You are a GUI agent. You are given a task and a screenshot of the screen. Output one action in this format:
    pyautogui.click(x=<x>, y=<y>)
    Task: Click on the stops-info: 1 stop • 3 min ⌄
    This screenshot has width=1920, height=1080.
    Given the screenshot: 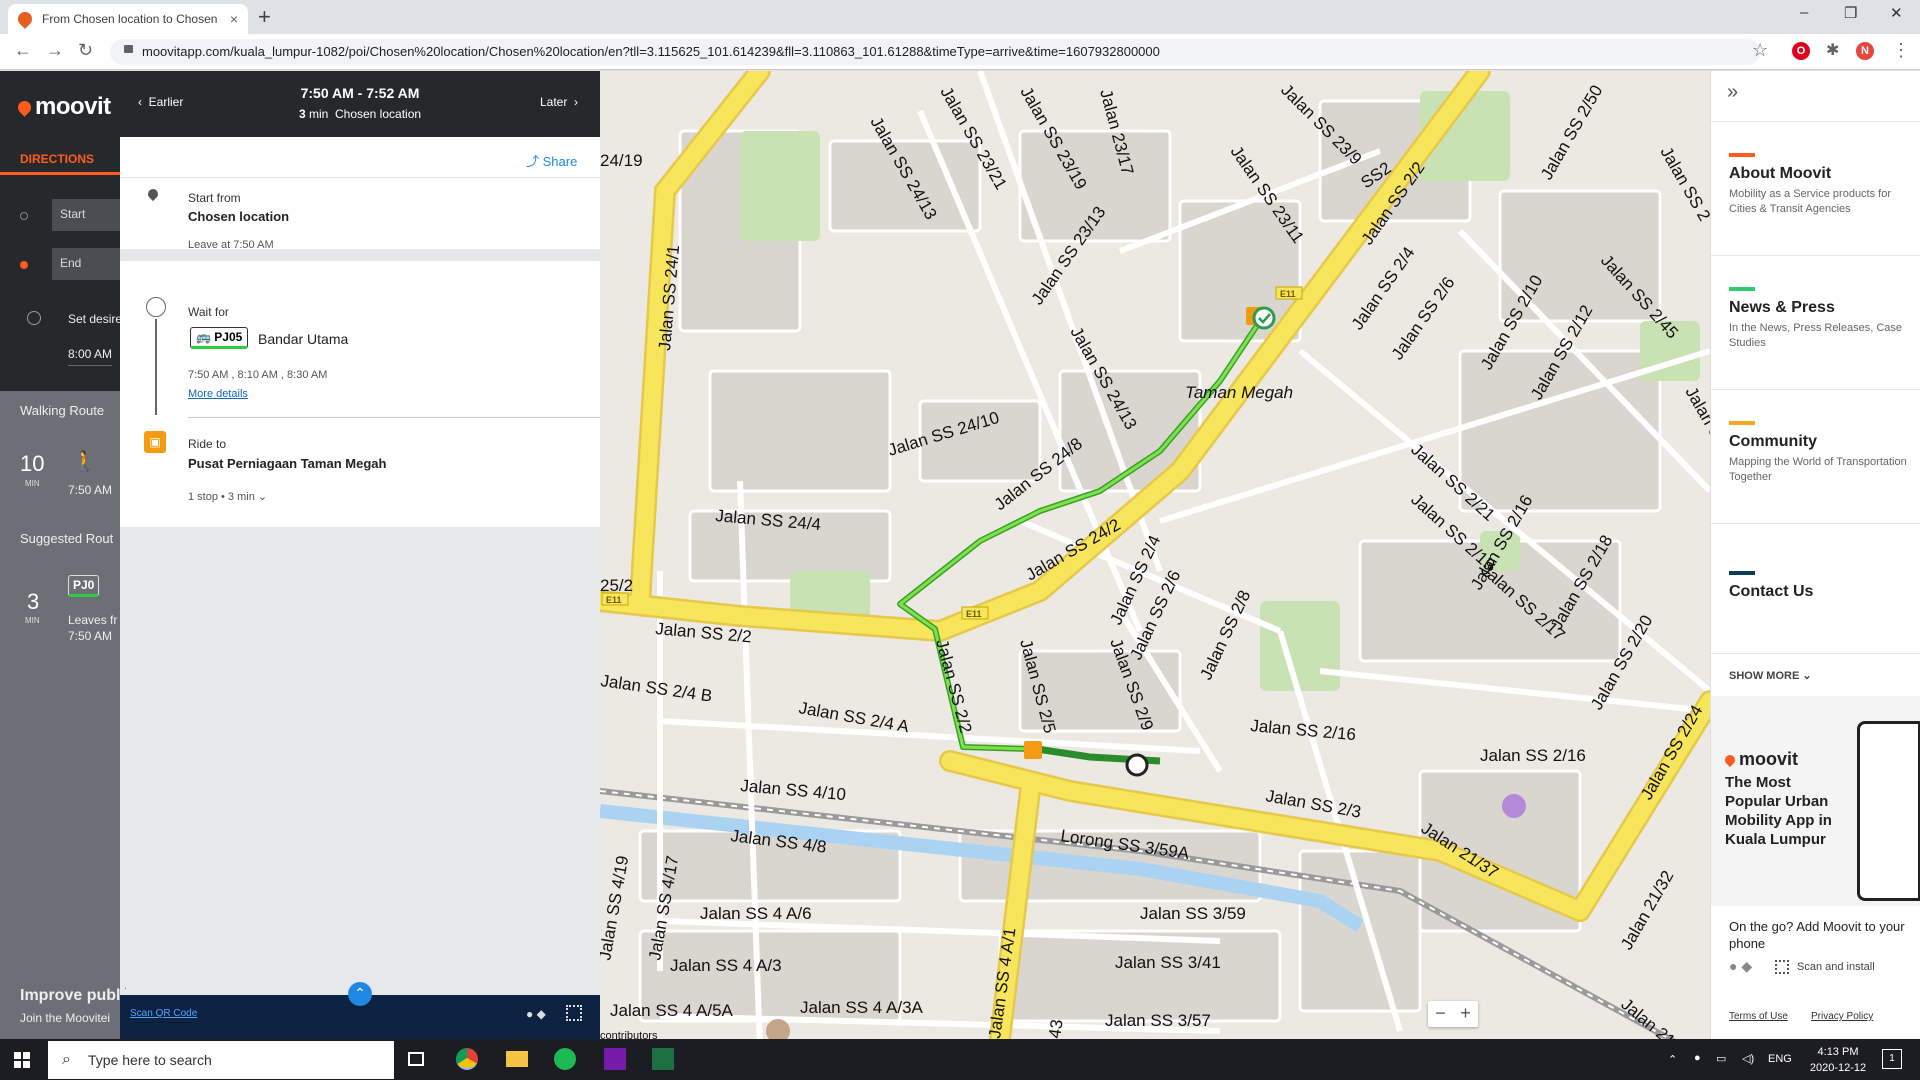 What is the action you would take?
    pyautogui.click(x=227, y=496)
    